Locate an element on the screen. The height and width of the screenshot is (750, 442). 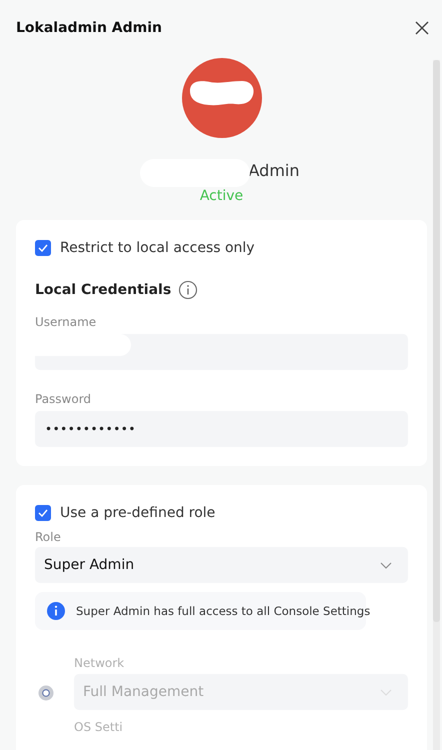
role-dropdown: Super Admin is located at coordinates (221, 565).